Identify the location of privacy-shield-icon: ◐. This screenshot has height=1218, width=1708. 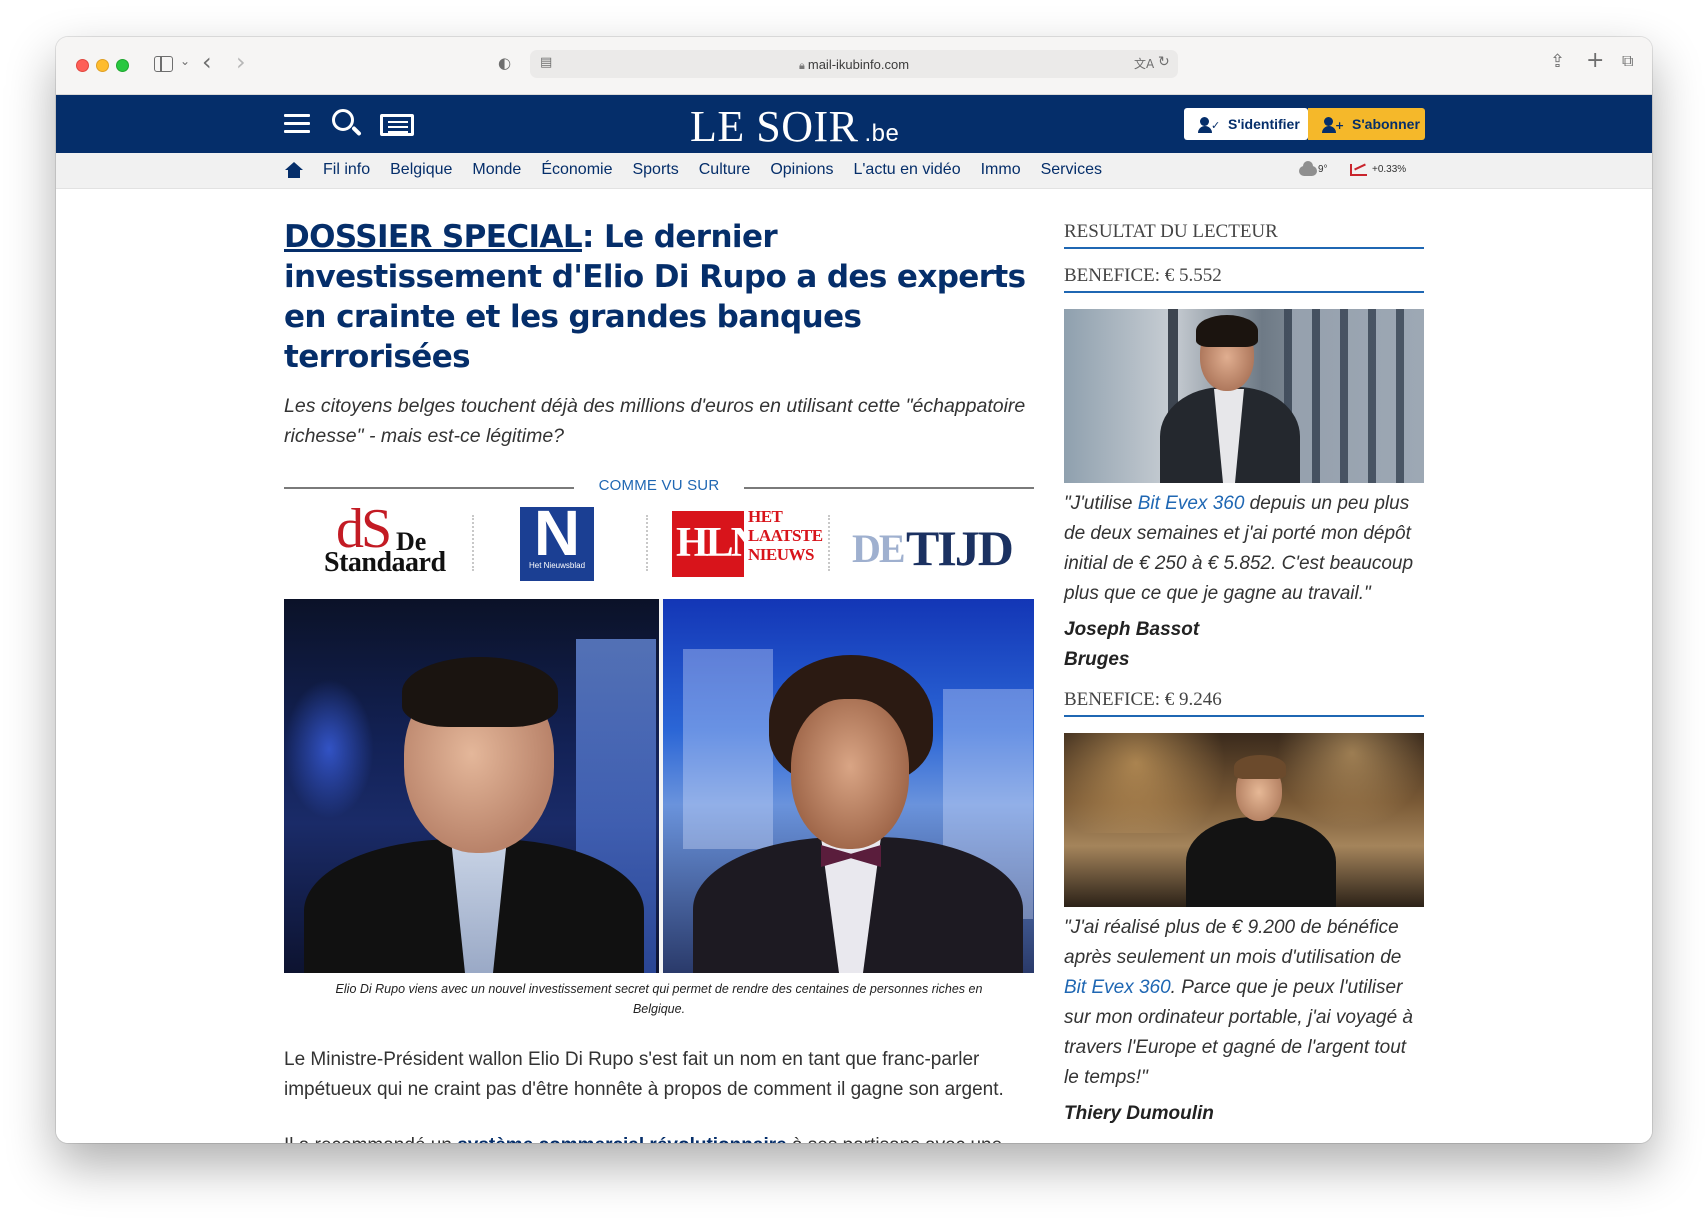
(504, 63).